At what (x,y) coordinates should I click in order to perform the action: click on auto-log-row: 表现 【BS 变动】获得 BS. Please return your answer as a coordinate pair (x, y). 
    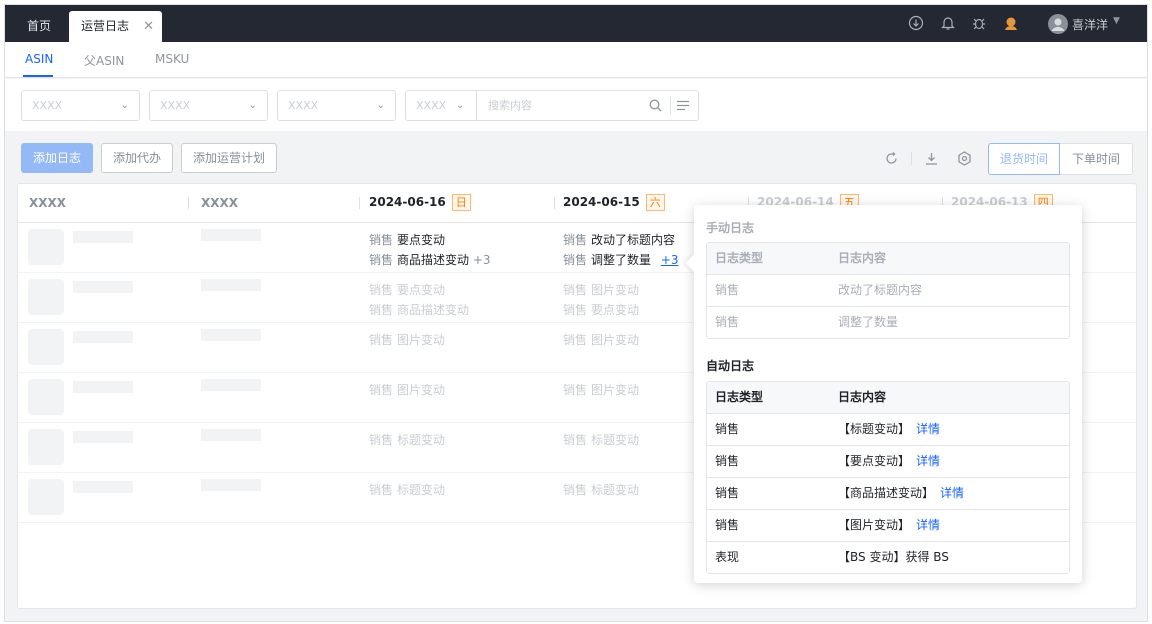
    Looking at the image, I should click on (888, 557).